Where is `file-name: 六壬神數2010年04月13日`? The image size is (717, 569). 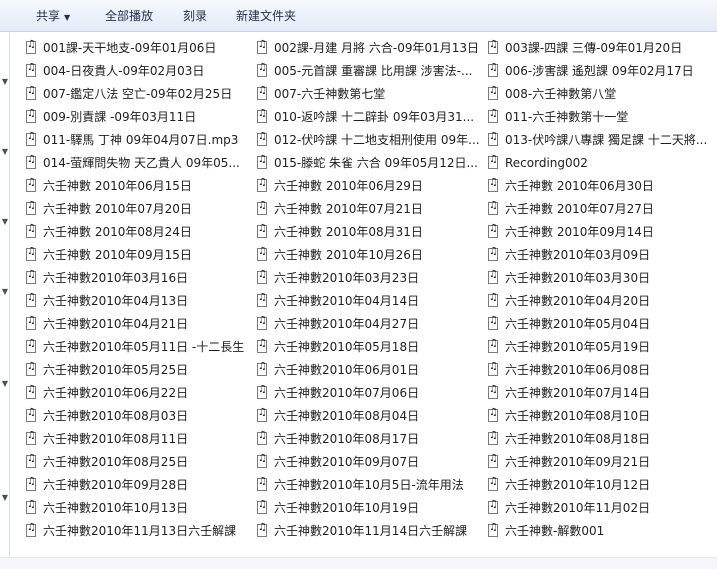 file-name: 六壬神數2010年04月13日 is located at coordinates (116, 301).